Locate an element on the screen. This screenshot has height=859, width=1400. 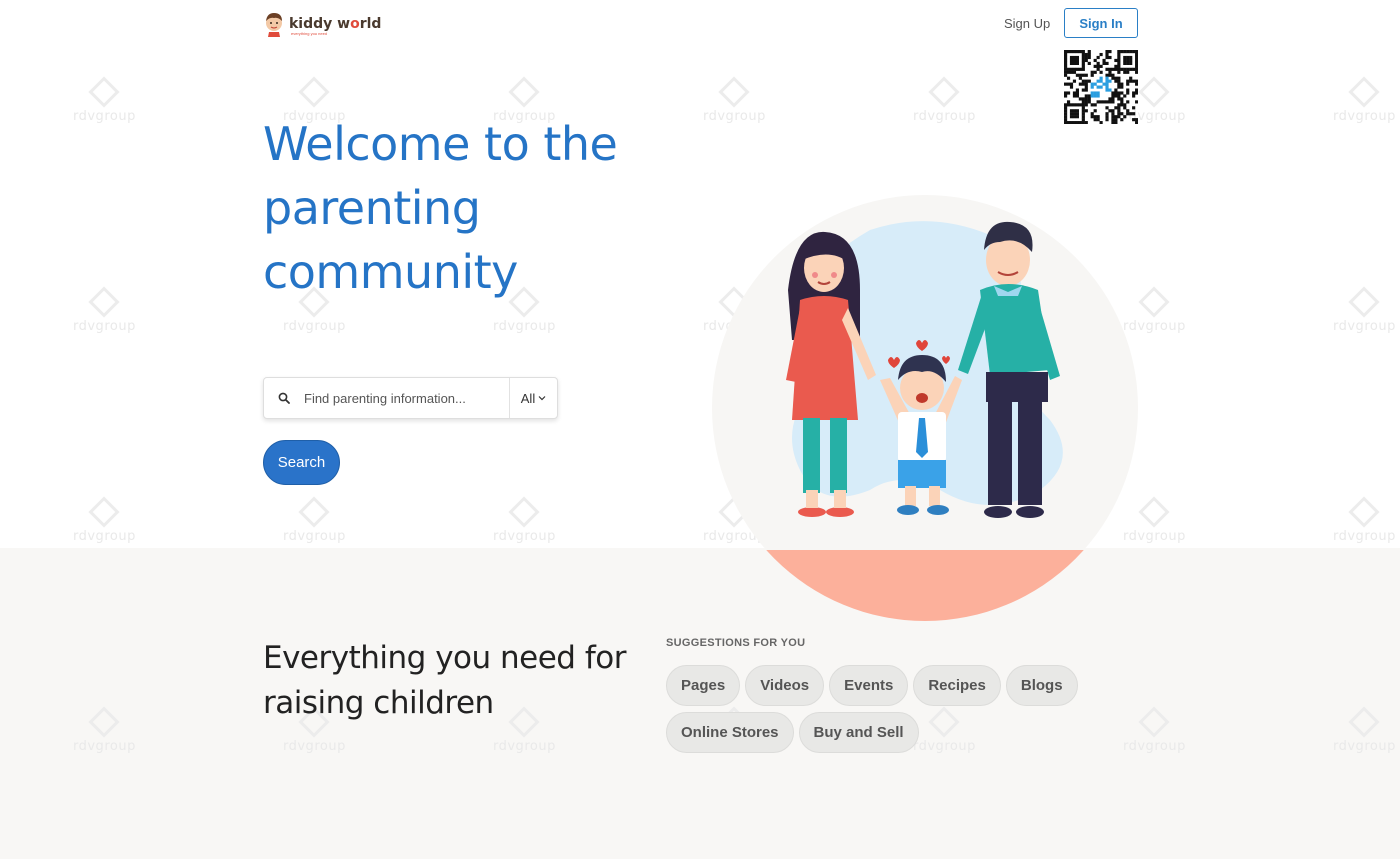
search-input is located at coordinates (406, 398).